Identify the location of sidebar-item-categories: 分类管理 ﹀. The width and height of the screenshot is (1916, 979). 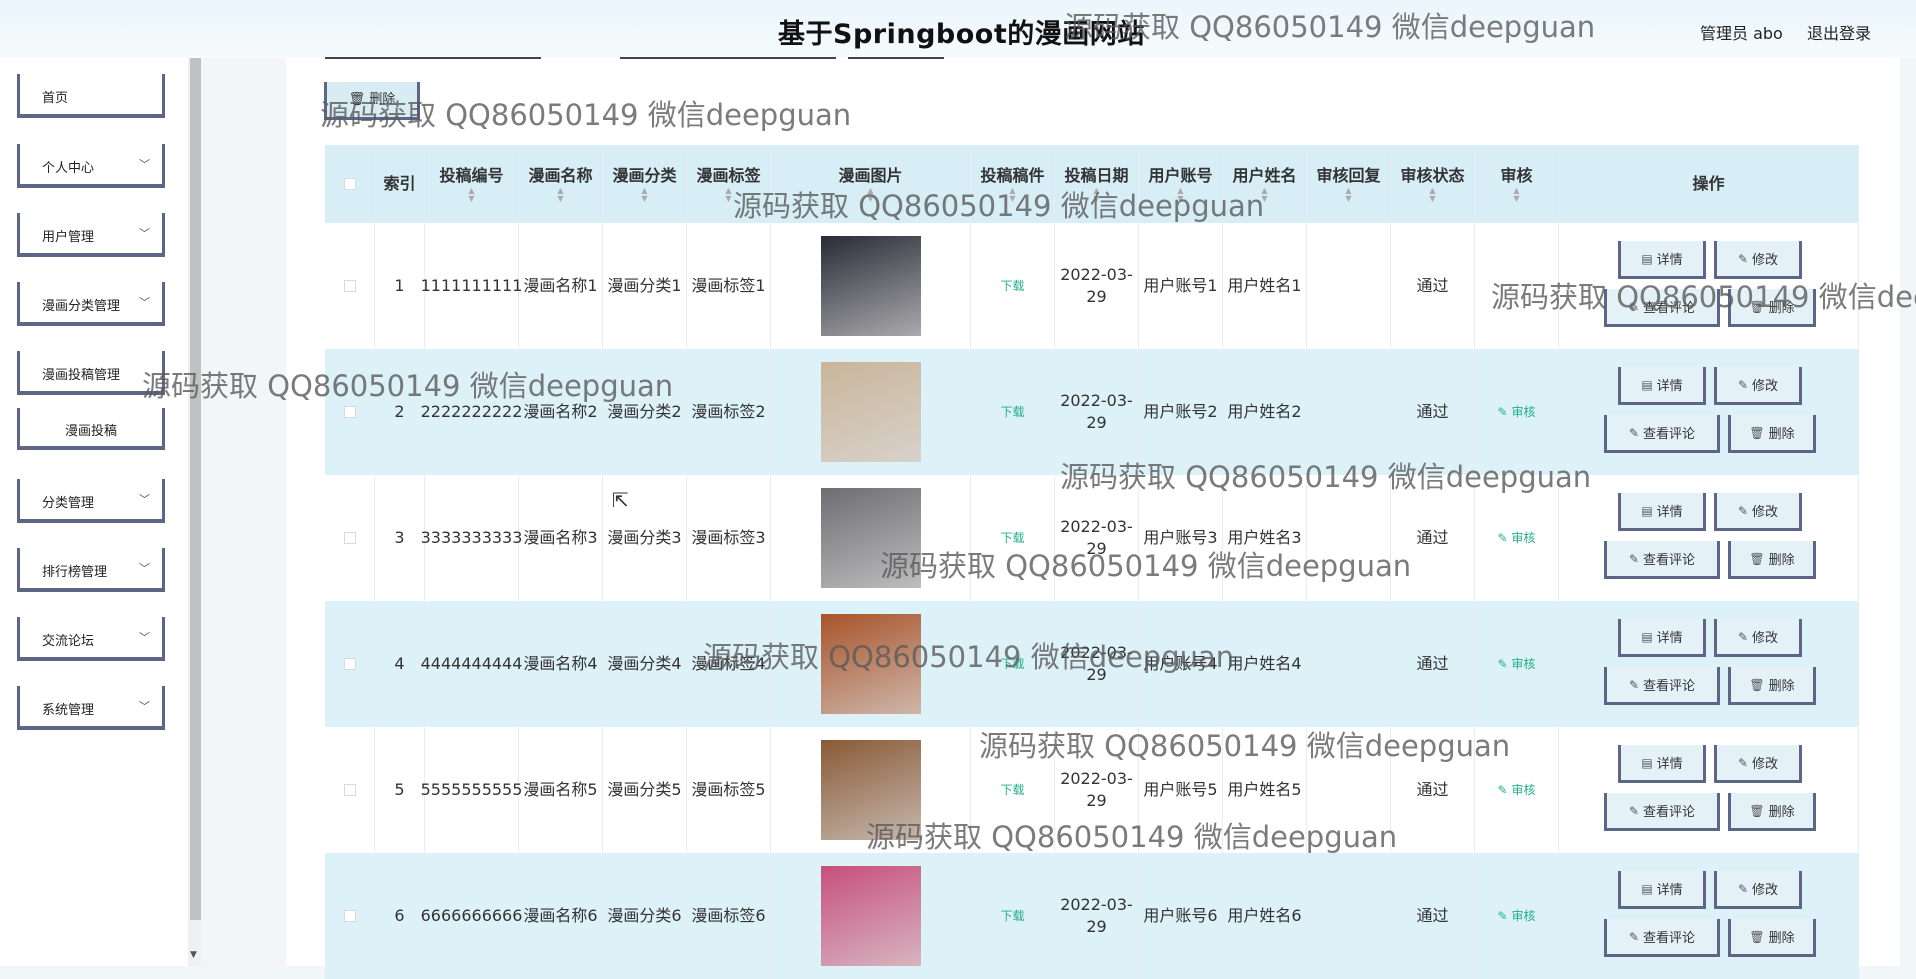
(91, 501).